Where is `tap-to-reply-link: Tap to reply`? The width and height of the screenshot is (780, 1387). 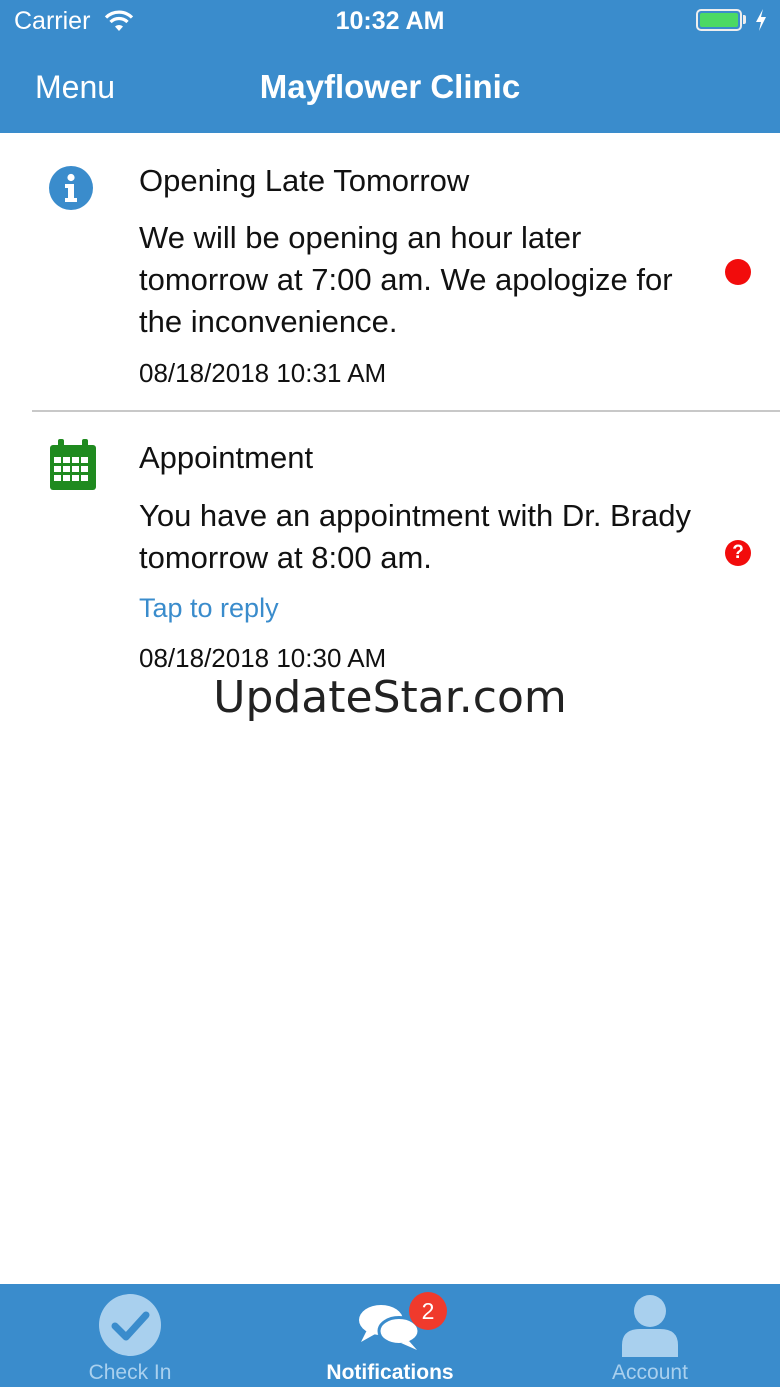
tap-to-reply-link: Tap to reply is located at coordinates (209, 608).